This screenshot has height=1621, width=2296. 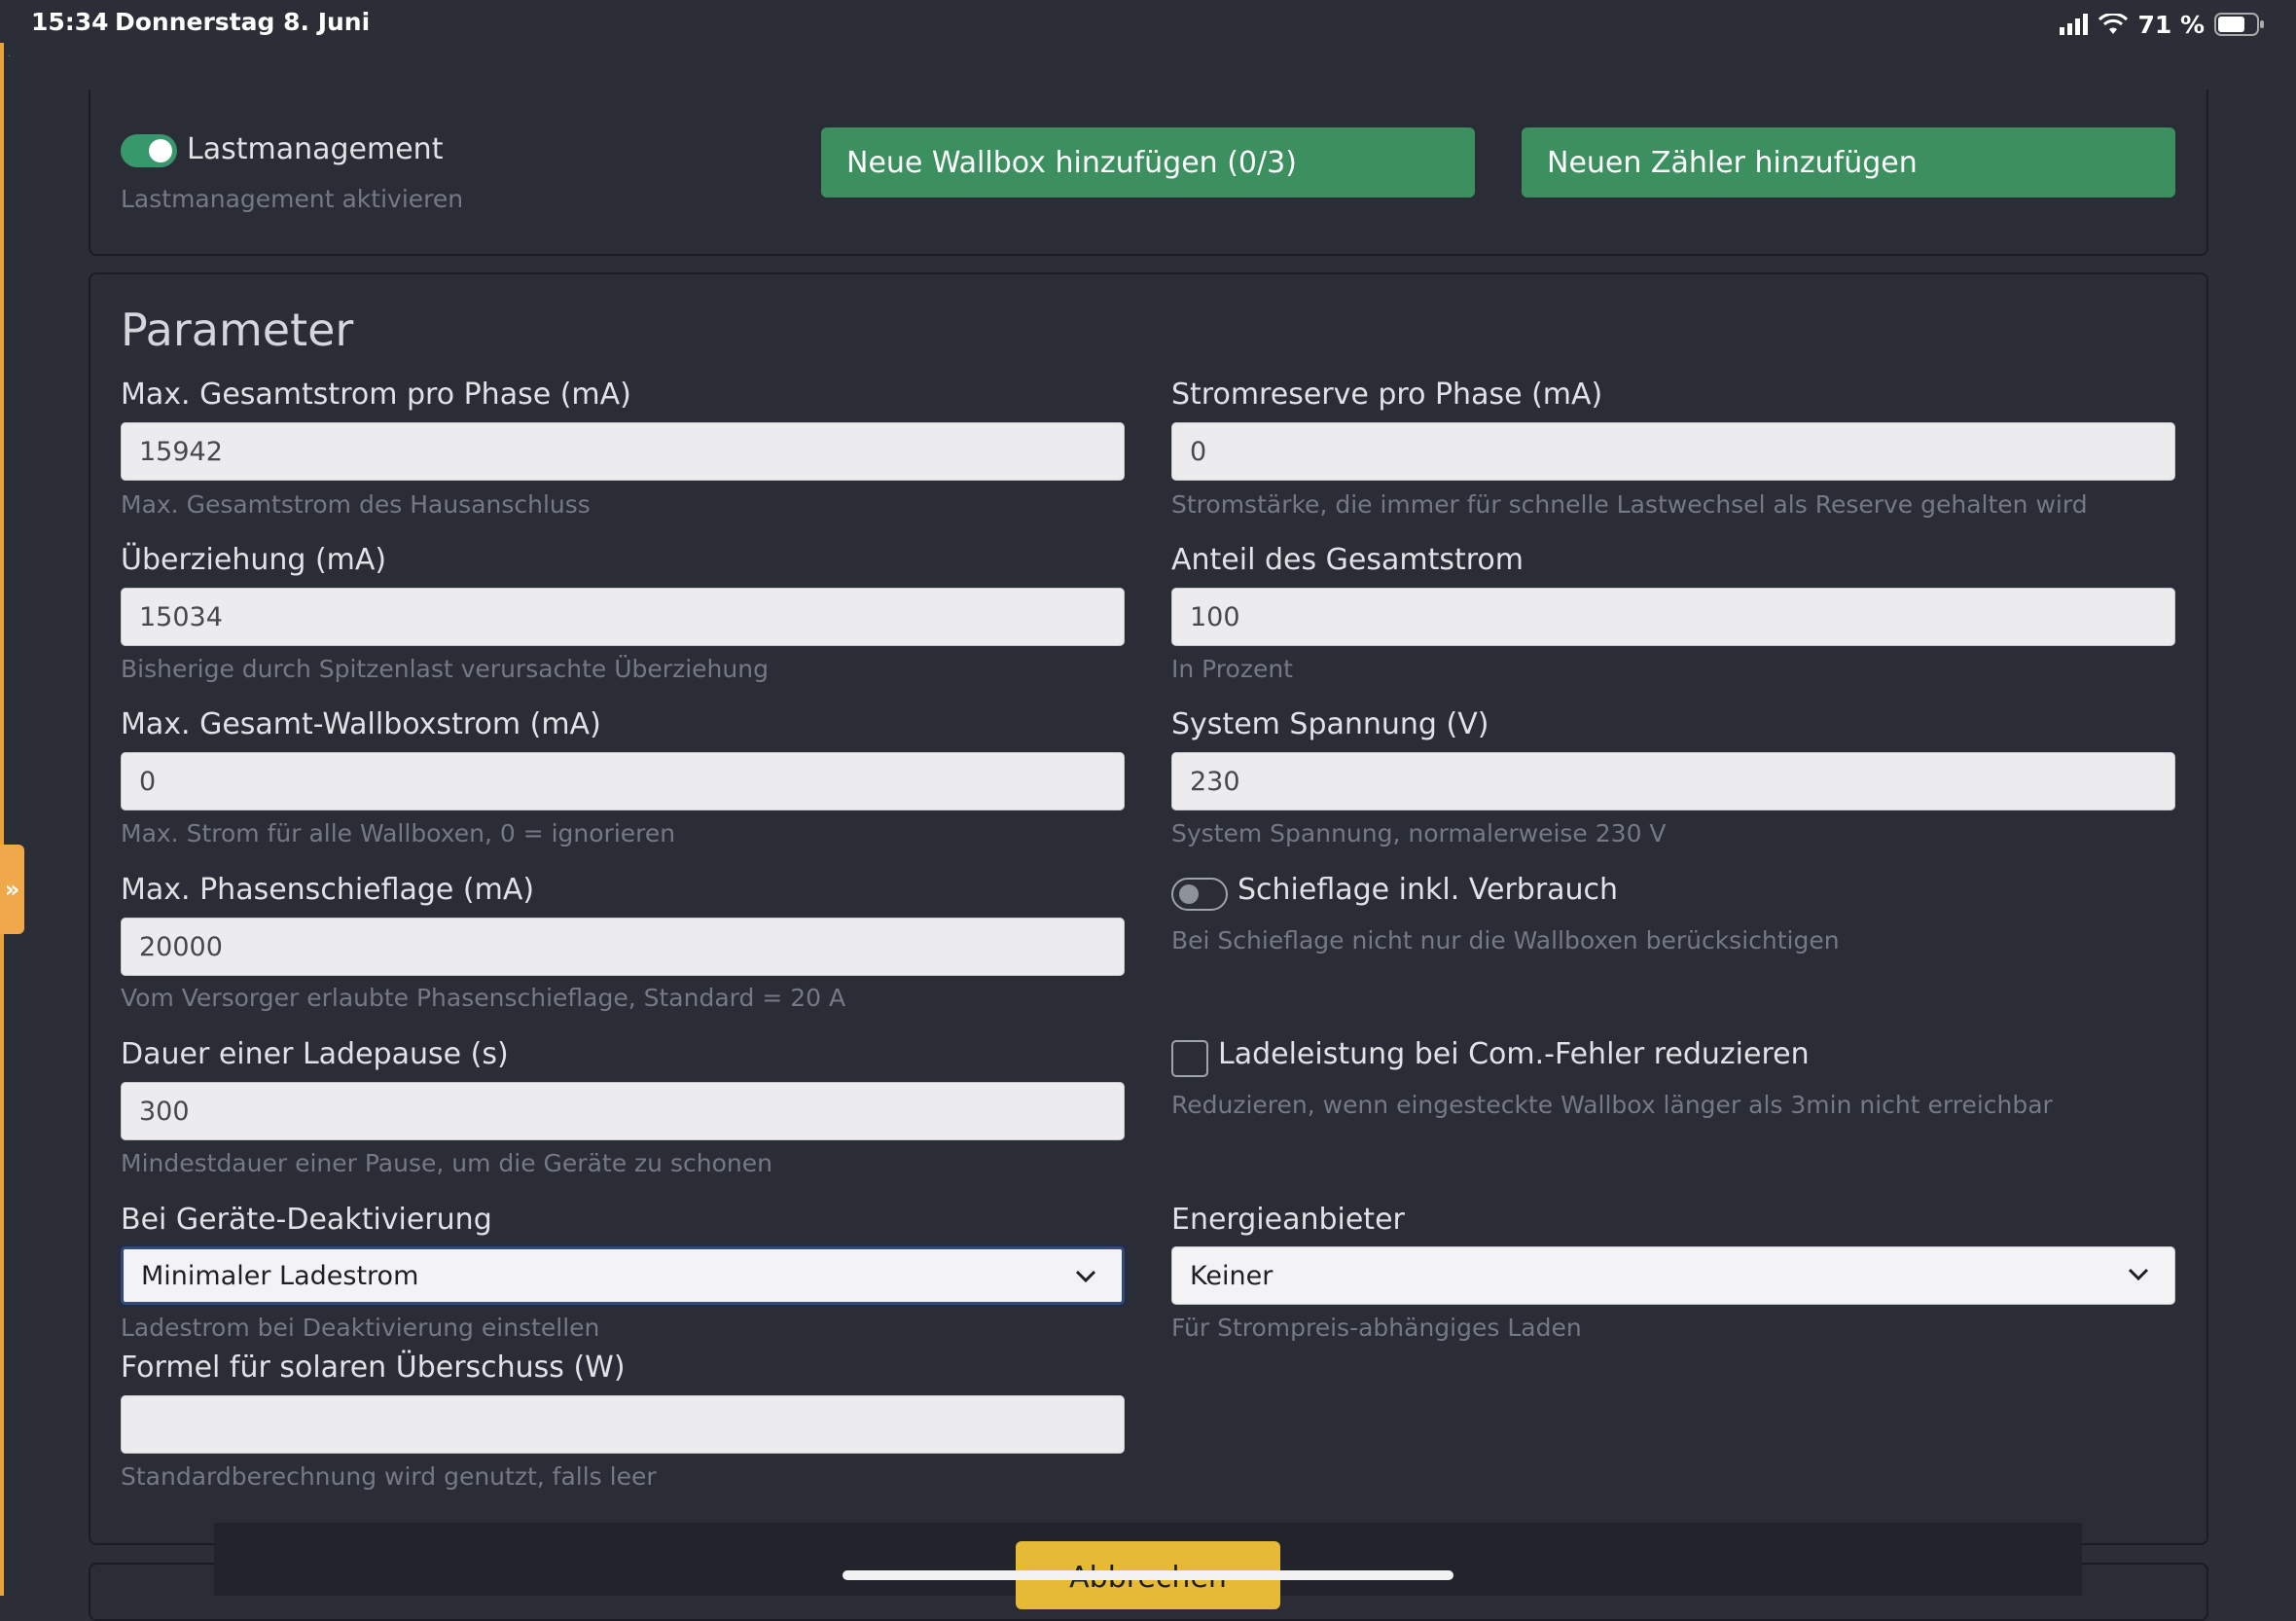 I want to click on overdraw-label: Überziehung (mA), so click(x=254, y=560).